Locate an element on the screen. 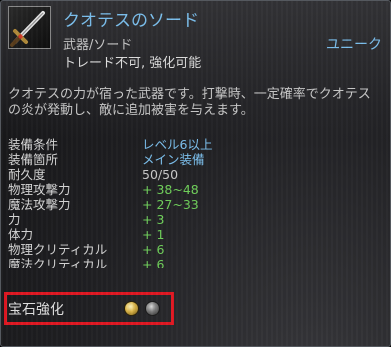  stat-row: 魔法クリティカル + 6 is located at coordinates (198, 262).